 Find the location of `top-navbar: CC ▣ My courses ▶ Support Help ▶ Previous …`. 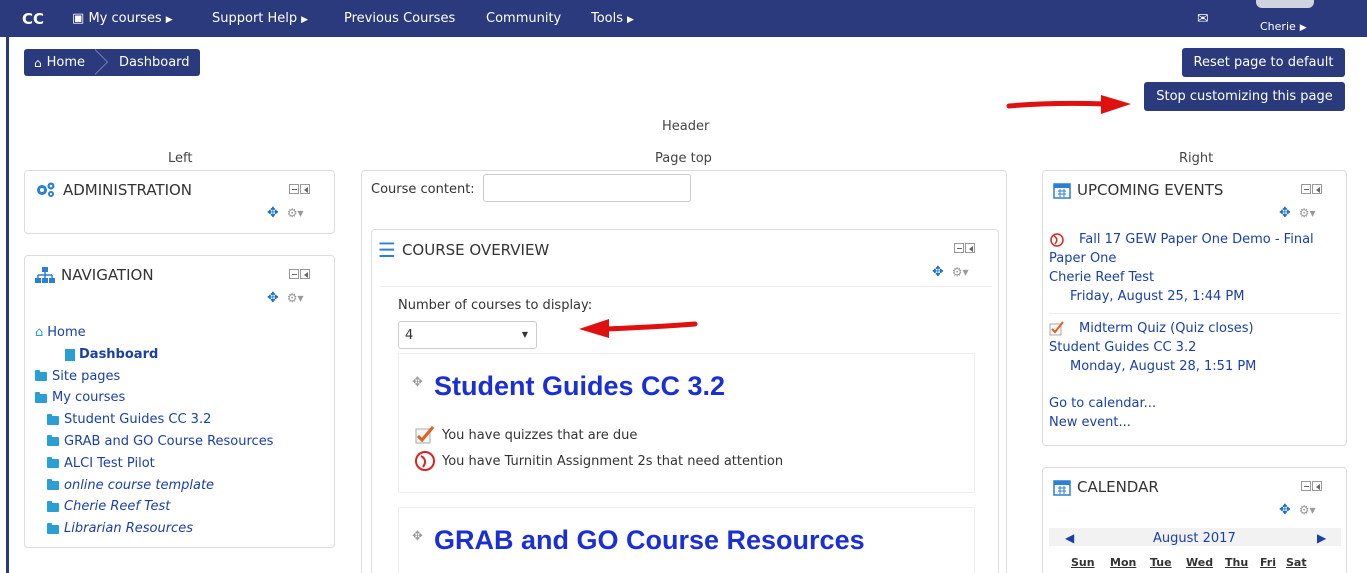

top-navbar: CC ▣ My courses ▶ Support Help ▶ Previous … is located at coordinates (683, 18).